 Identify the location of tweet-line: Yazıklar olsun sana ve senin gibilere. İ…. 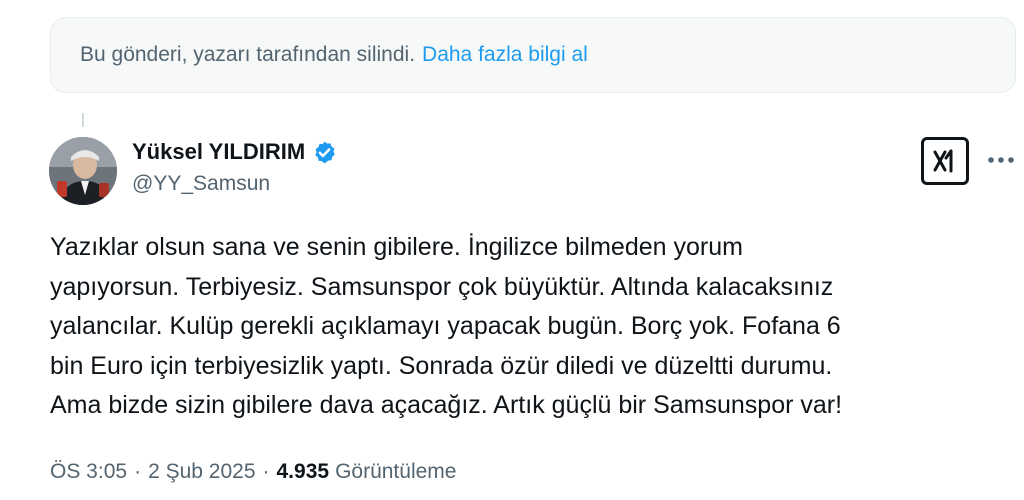
(396, 247).